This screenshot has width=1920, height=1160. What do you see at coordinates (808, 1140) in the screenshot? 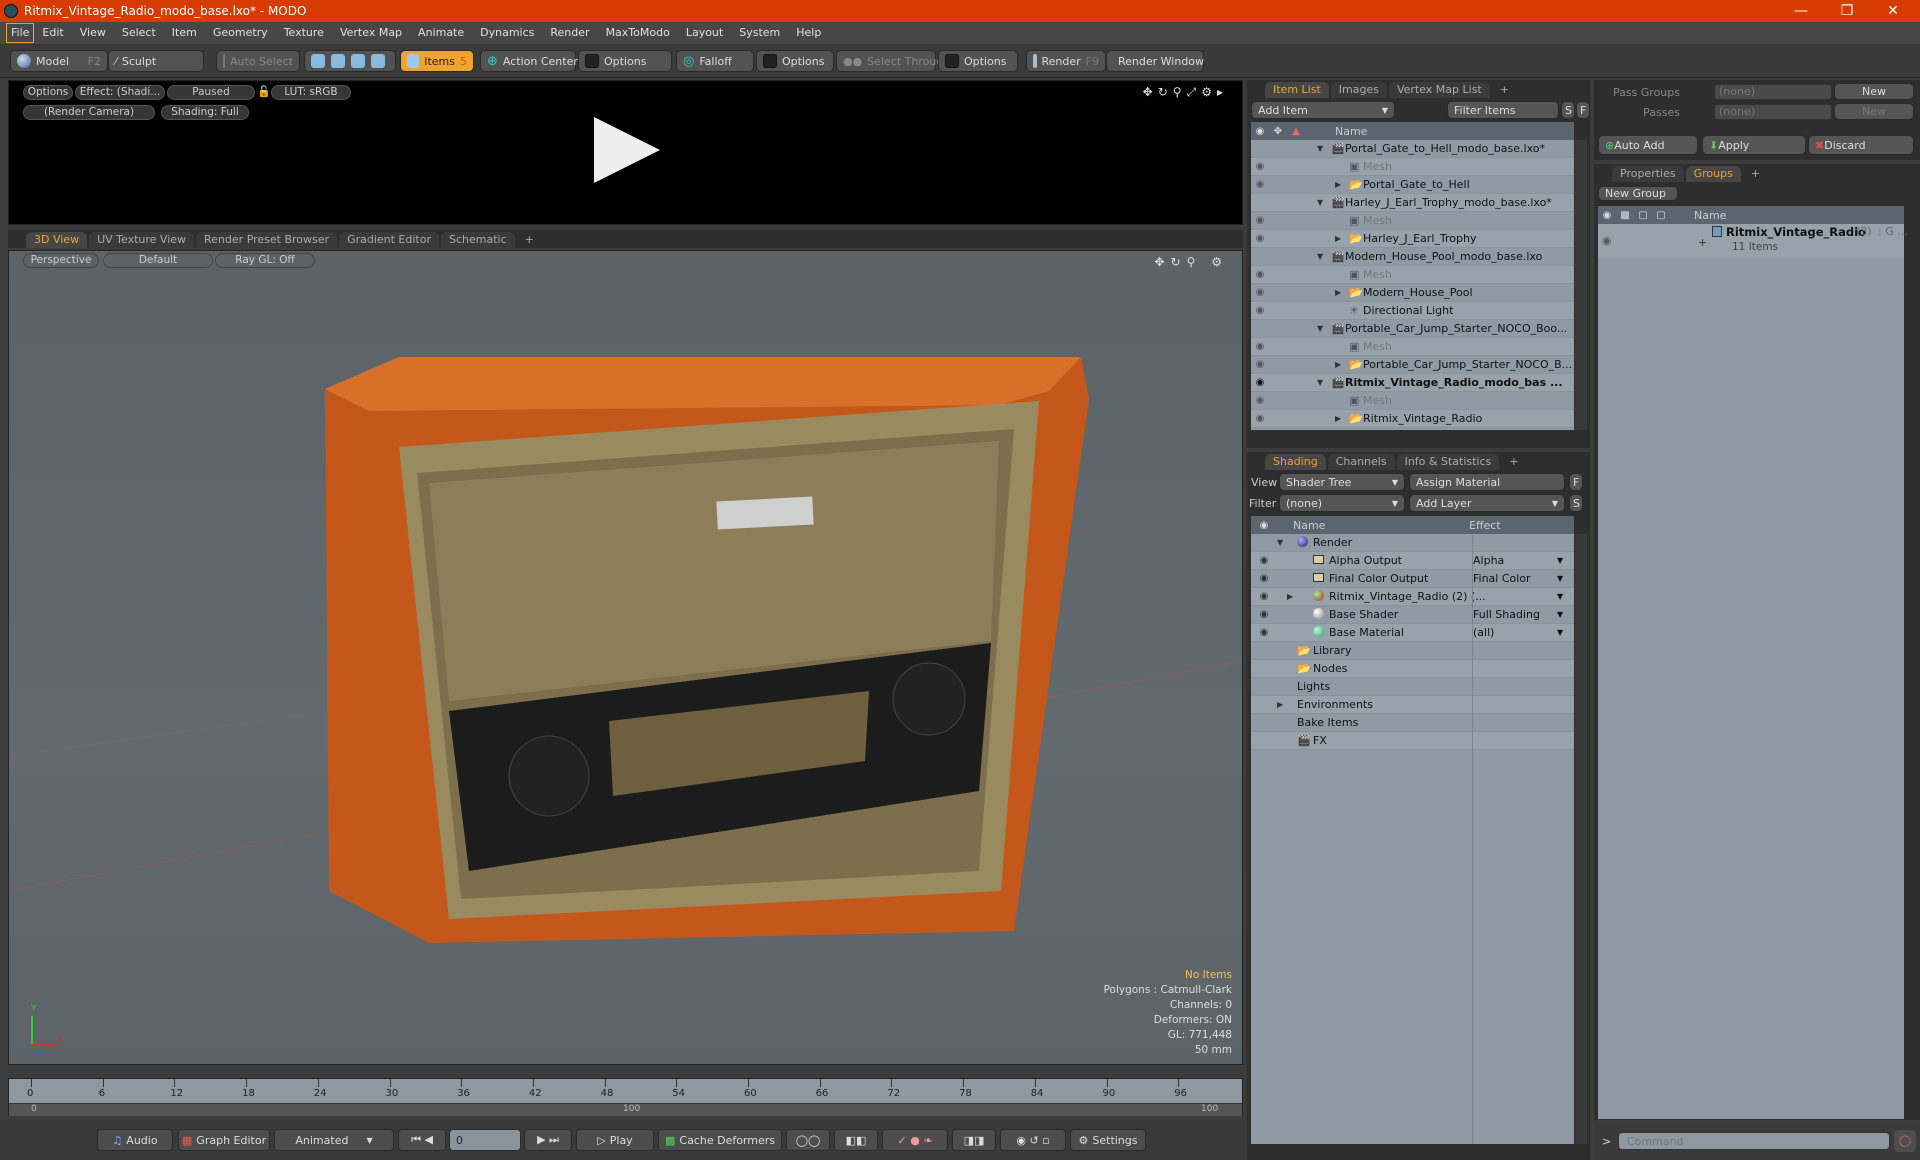
I see `keyframe-tools-1: ◯◯` at bounding box center [808, 1140].